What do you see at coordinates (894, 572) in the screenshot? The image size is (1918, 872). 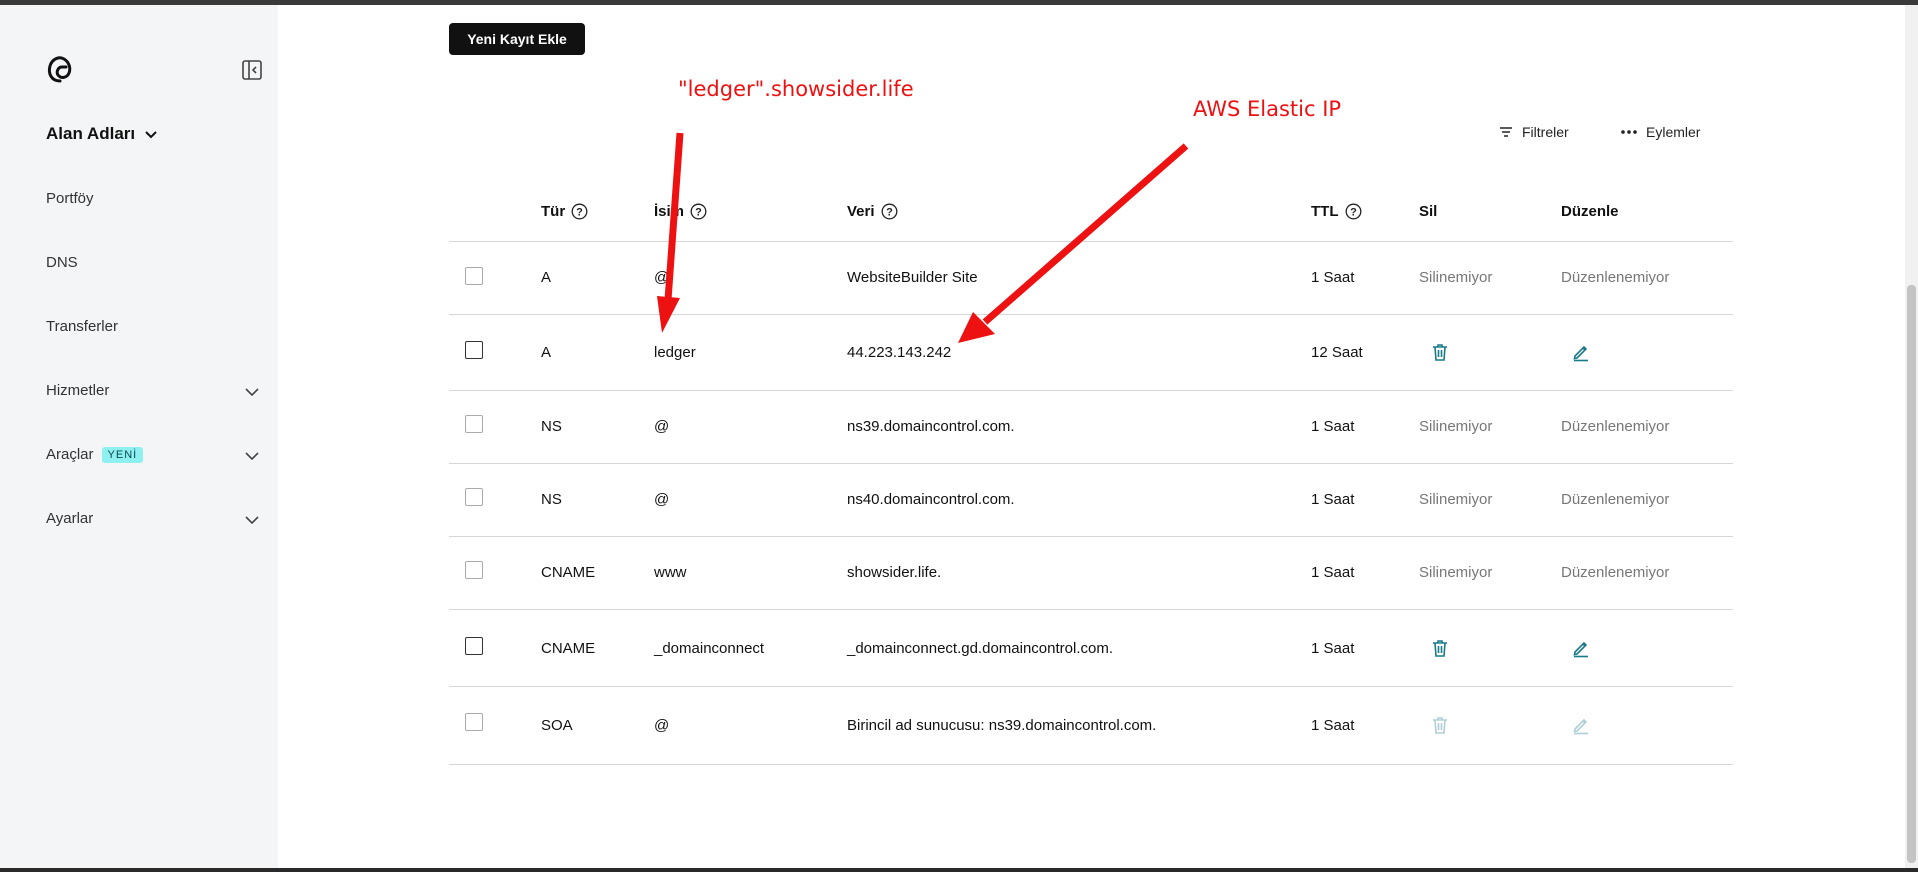 I see `record-data: showsider.life.` at bounding box center [894, 572].